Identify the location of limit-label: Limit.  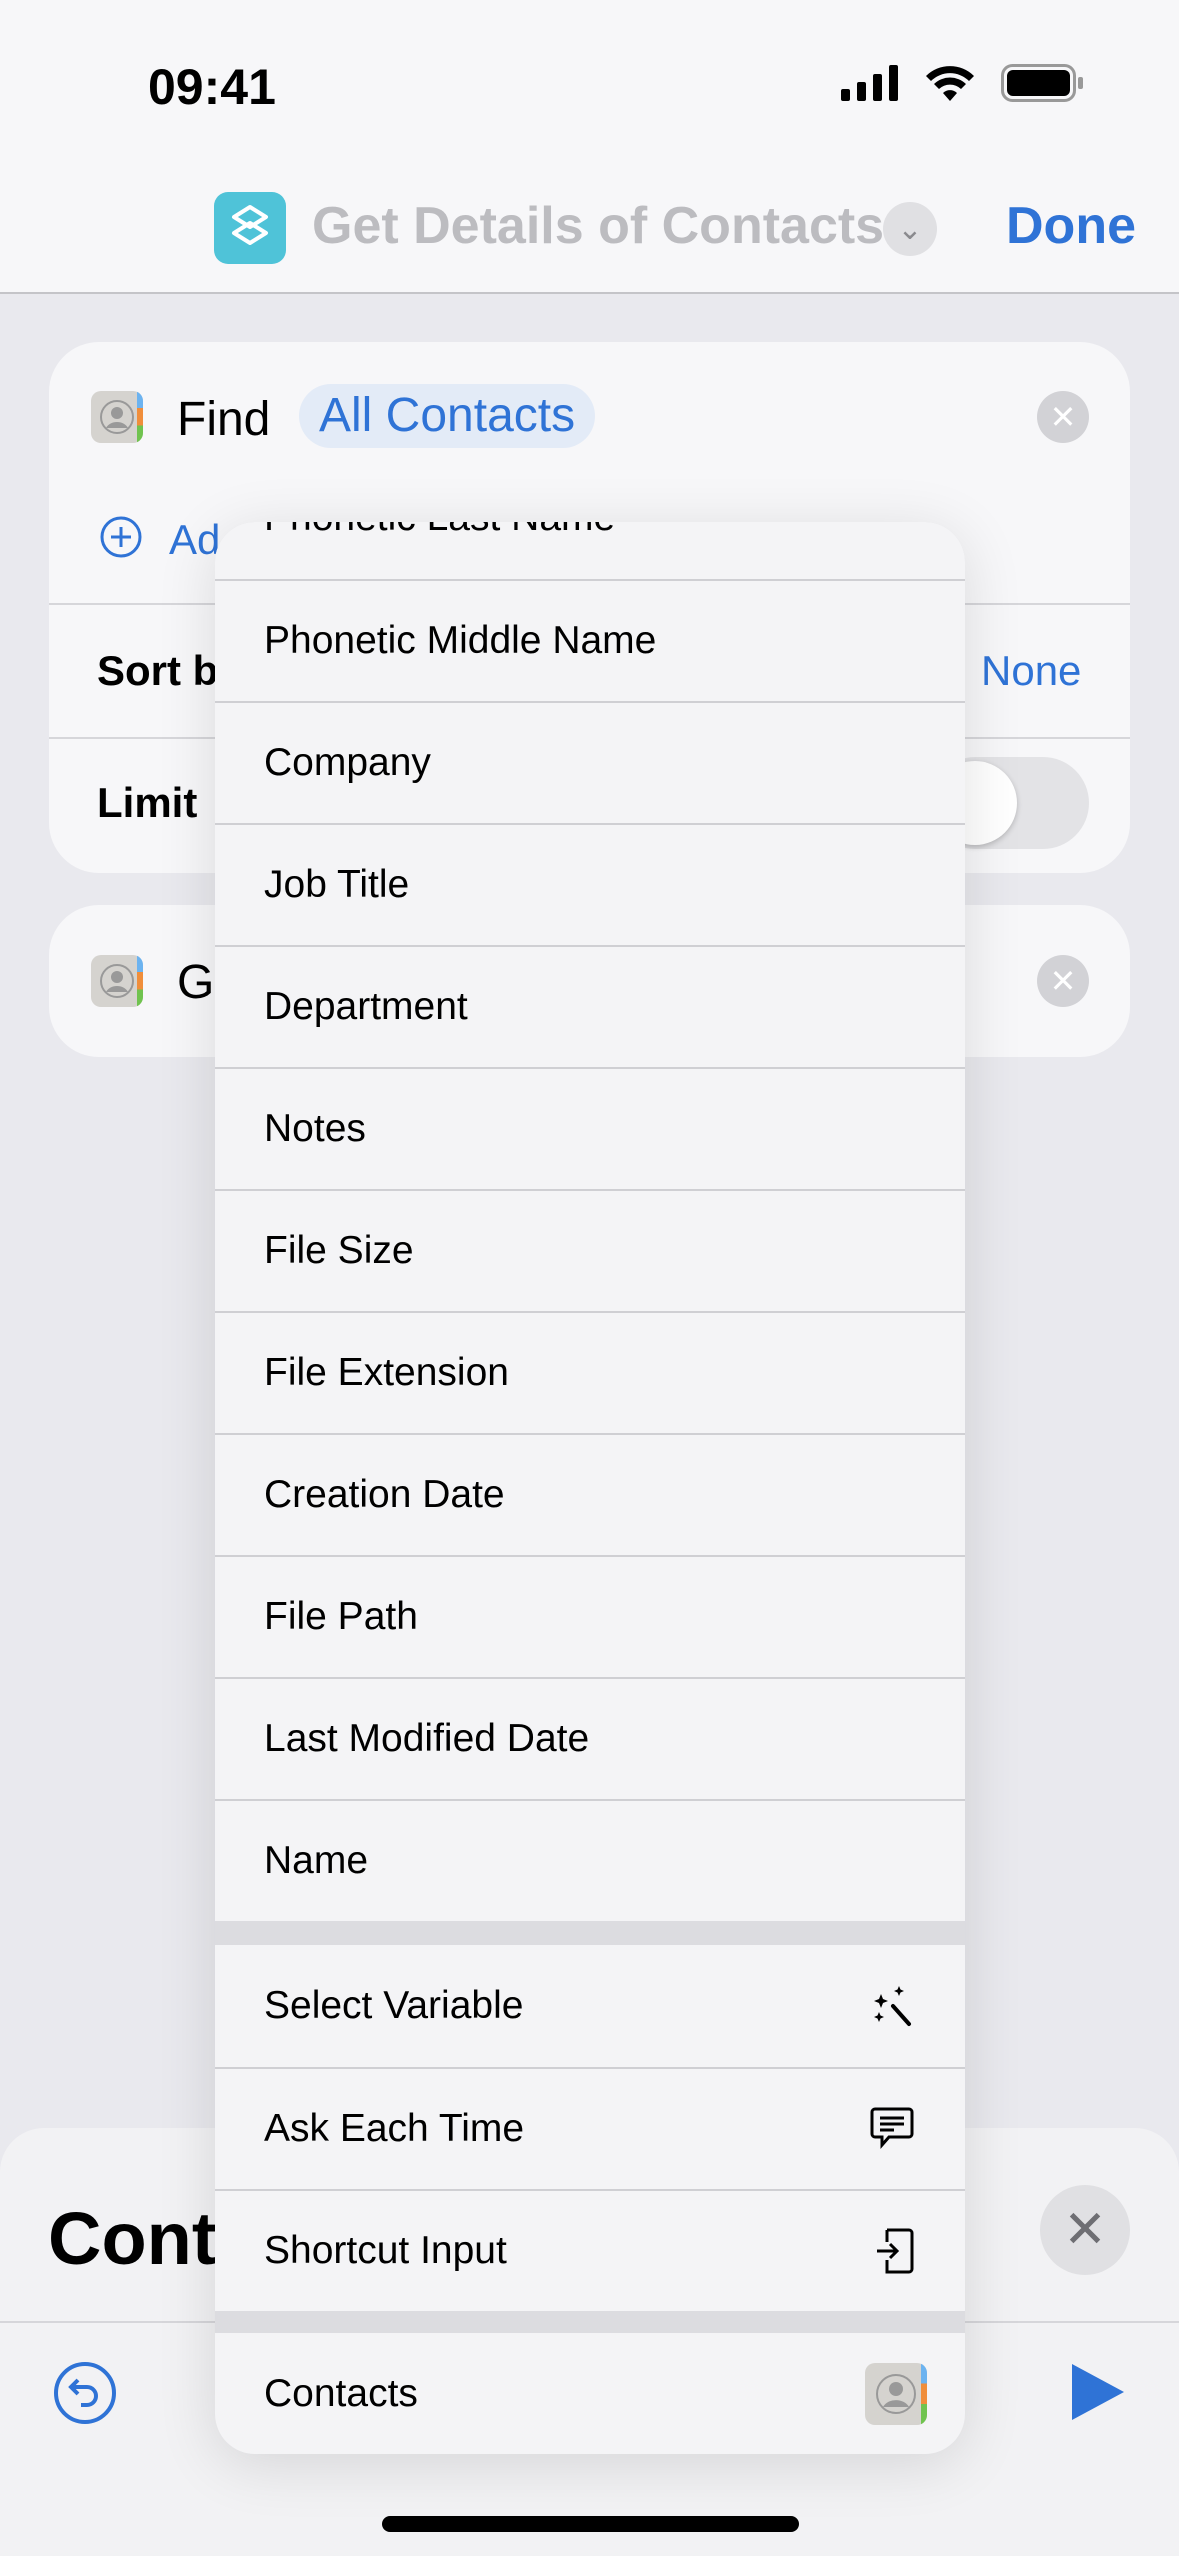
(147, 802).